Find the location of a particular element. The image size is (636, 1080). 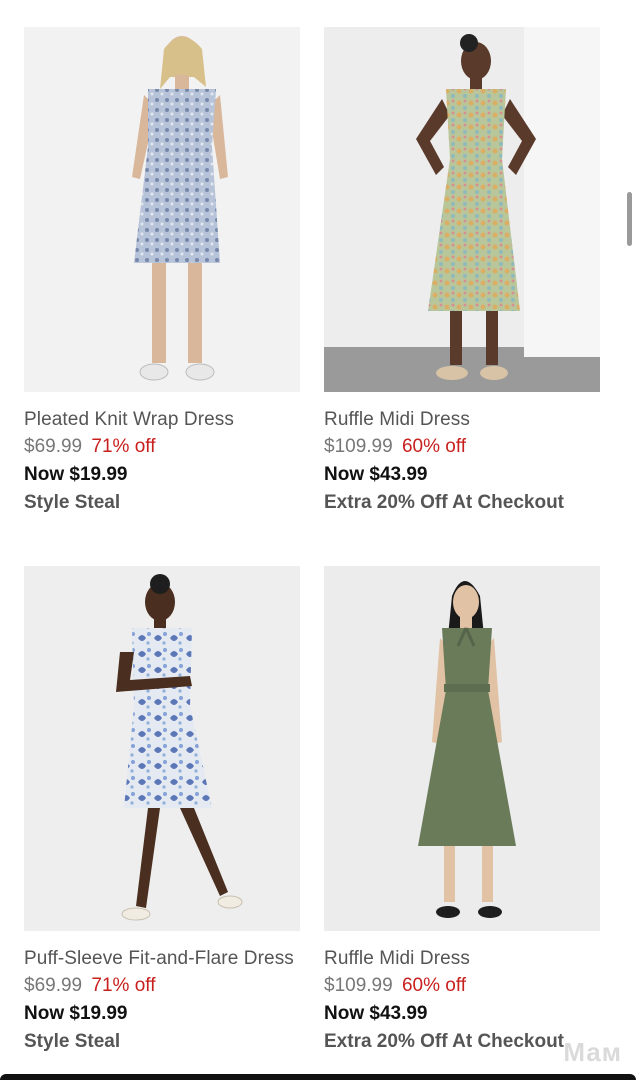

bottom-edge-bar is located at coordinates (318, 1077).